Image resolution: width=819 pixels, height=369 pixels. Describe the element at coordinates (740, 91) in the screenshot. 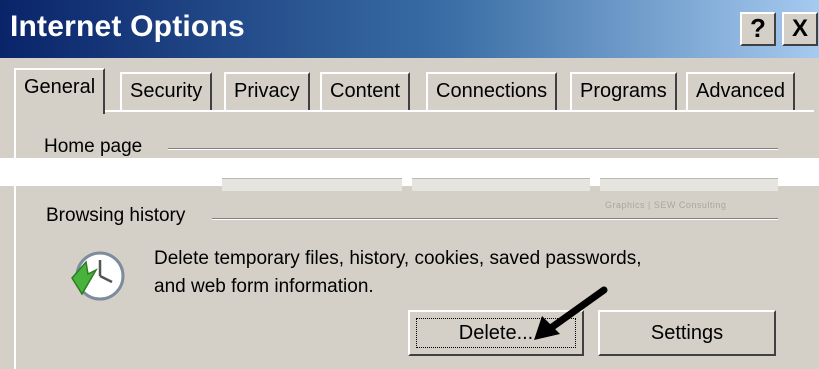

I see `tab-advanced: Advanced` at that location.